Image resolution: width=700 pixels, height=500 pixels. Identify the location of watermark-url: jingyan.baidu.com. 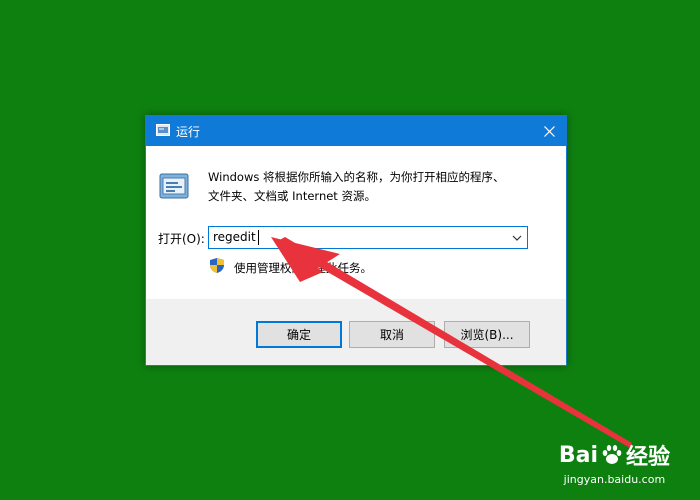
(614, 479).